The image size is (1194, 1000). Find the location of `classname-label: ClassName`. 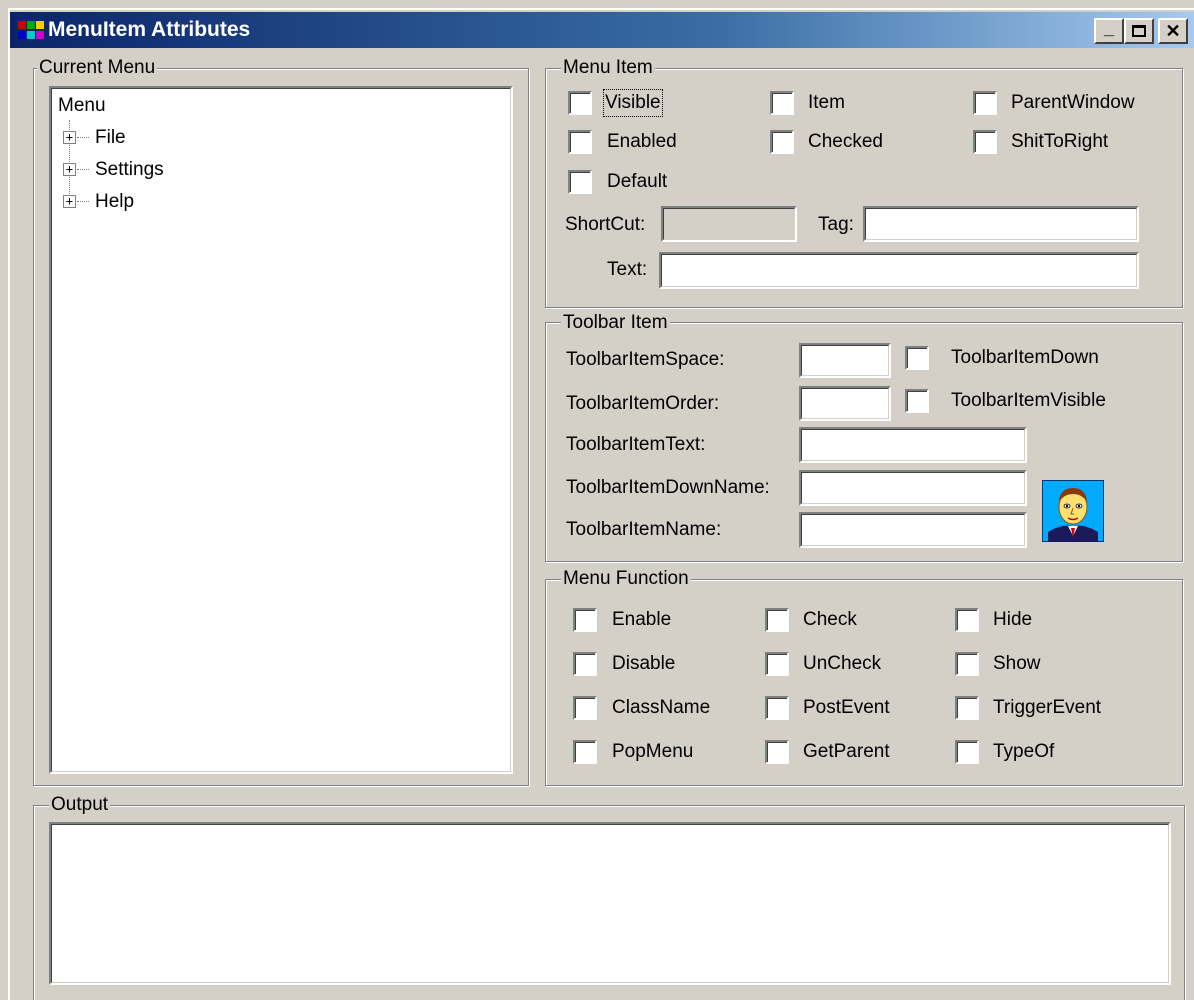

classname-label: ClassName is located at coordinates (661, 708).